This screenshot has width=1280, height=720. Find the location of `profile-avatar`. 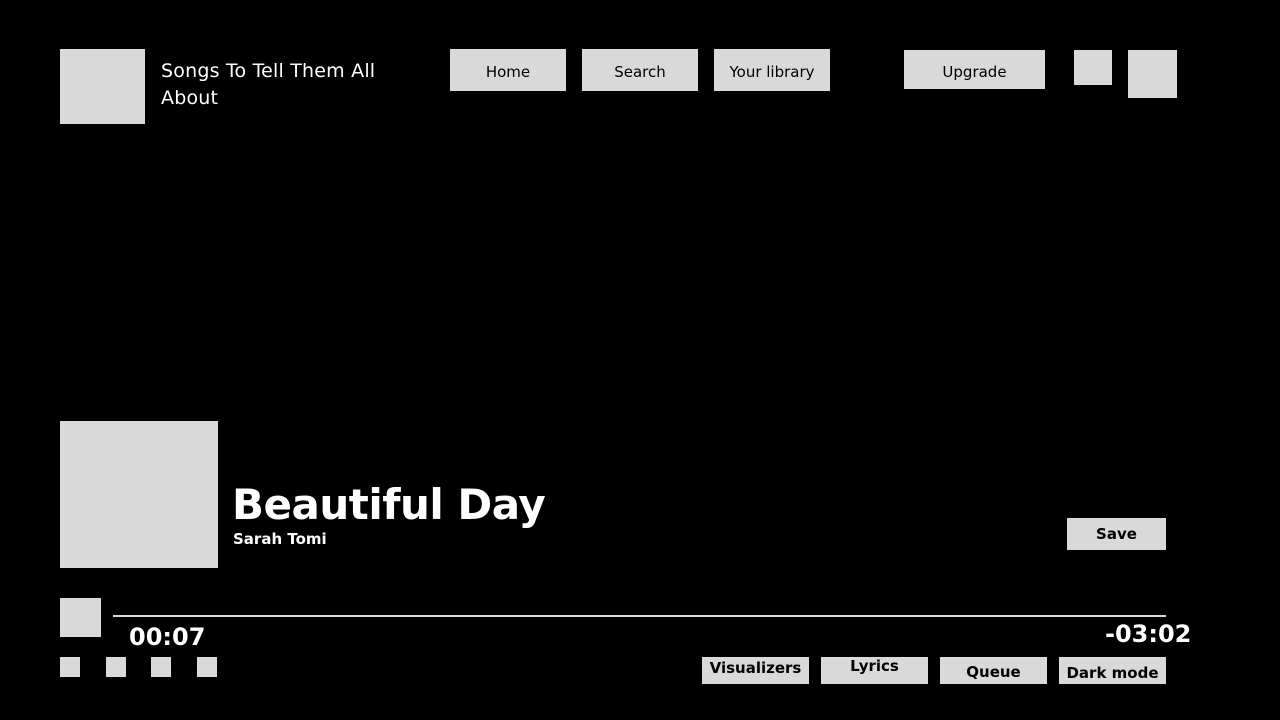

profile-avatar is located at coordinates (1152, 74).